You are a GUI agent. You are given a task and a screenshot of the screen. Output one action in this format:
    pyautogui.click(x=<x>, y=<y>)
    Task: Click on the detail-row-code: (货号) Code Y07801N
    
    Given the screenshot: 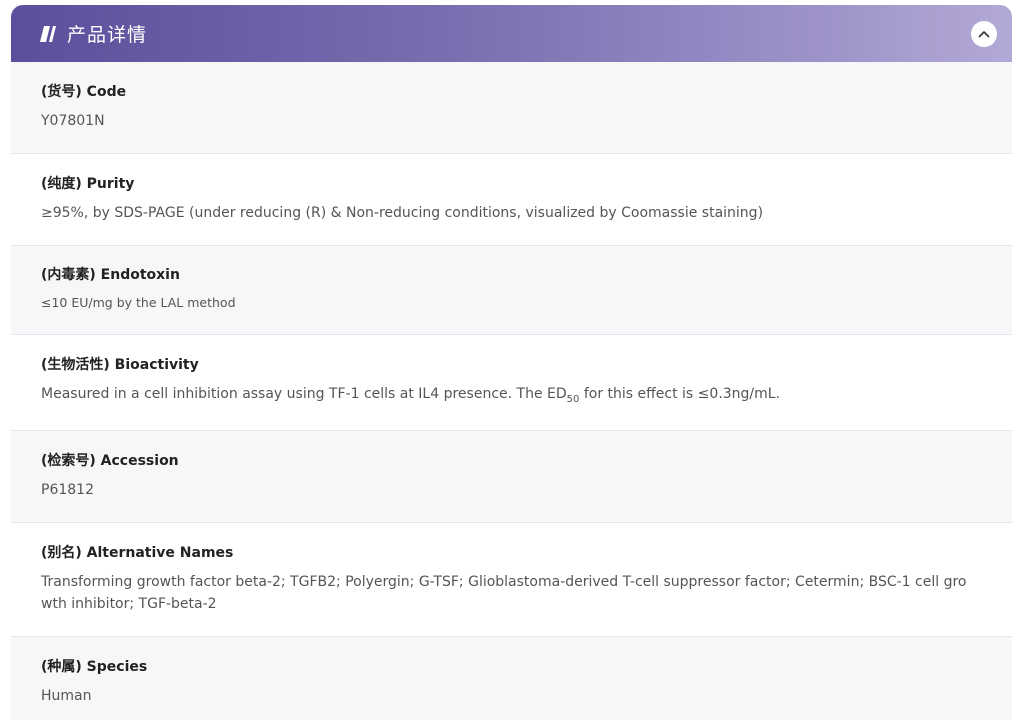 What is the action you would take?
    pyautogui.click(x=511, y=108)
    